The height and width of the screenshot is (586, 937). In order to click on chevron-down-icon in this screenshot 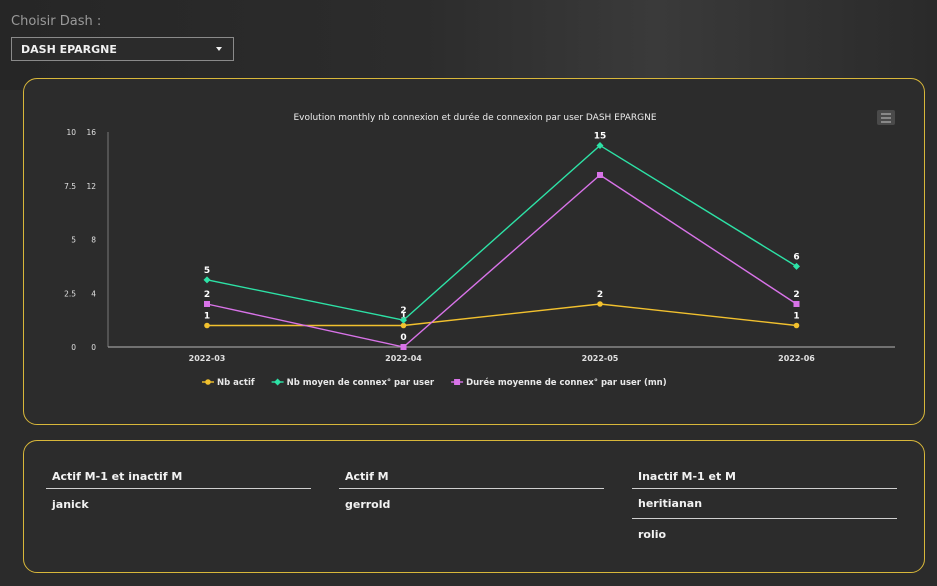, I will do `click(219, 49)`.